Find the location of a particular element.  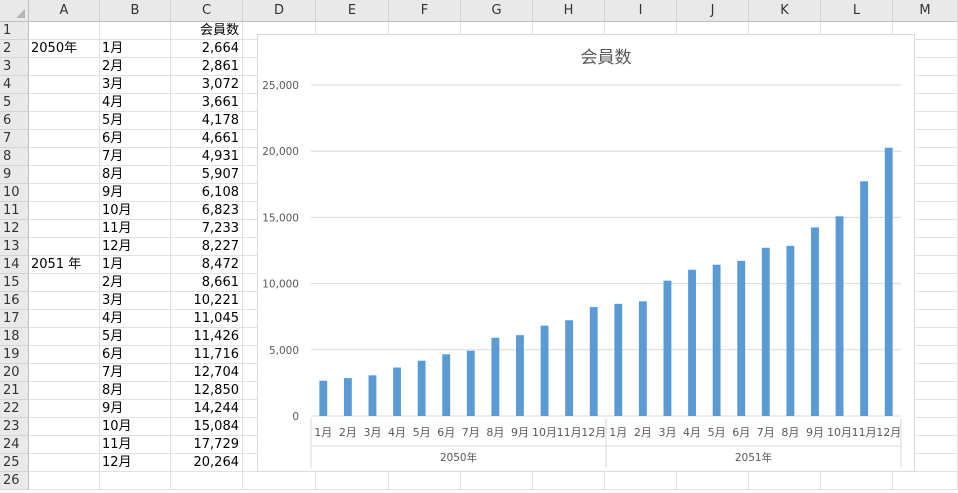

cell-members: 8,227 is located at coordinates (207, 247).